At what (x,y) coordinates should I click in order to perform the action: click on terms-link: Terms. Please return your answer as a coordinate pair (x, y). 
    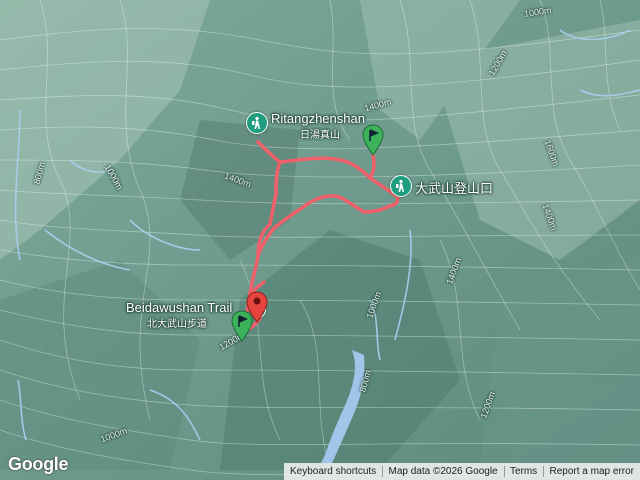
    Looking at the image, I should click on (523, 471).